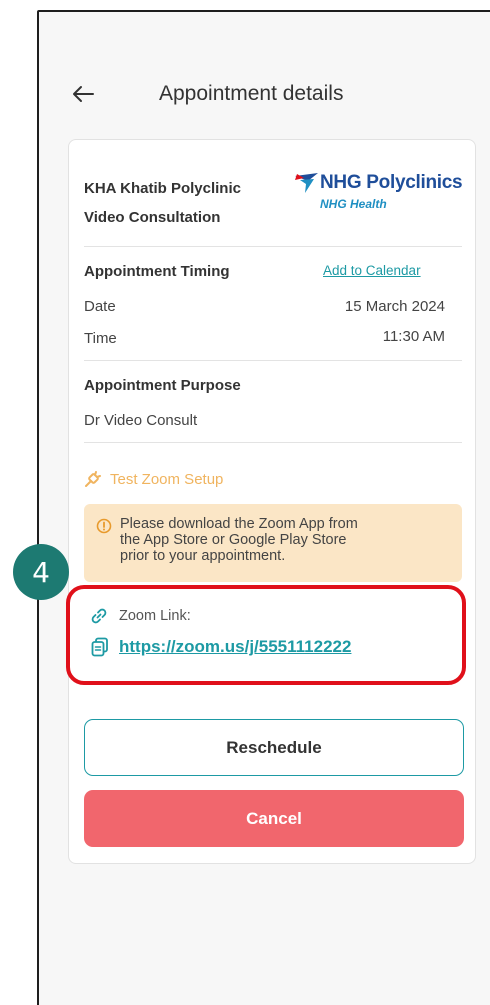 This screenshot has height=1005, width=490. I want to click on test-zoom-label: Test Zoom Setup, so click(167, 479).